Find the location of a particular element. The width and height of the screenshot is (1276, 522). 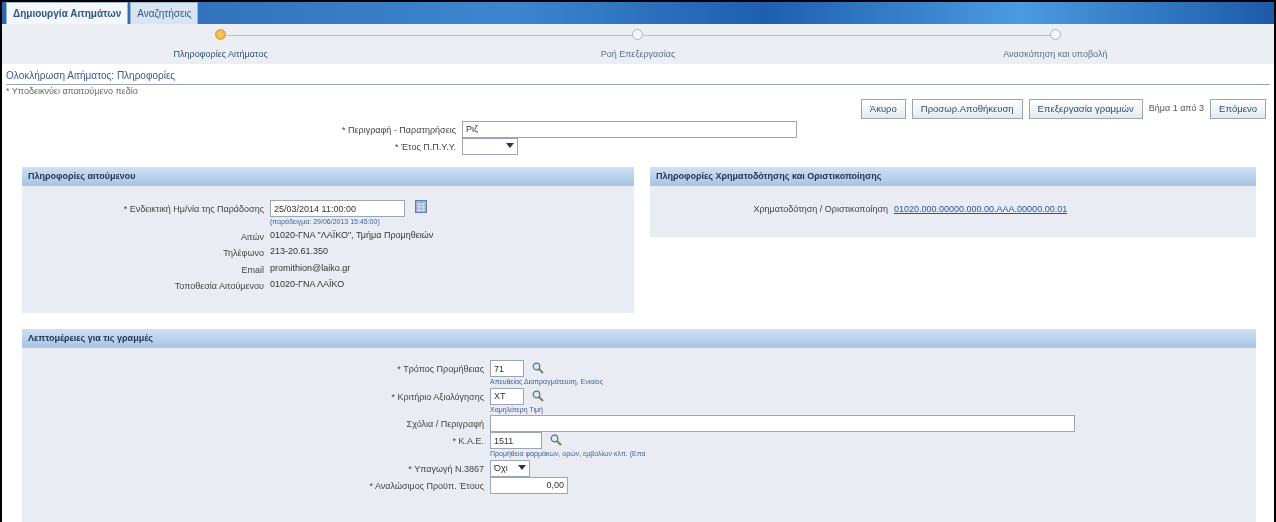

dropdown: Όχι is located at coordinates (510, 468).